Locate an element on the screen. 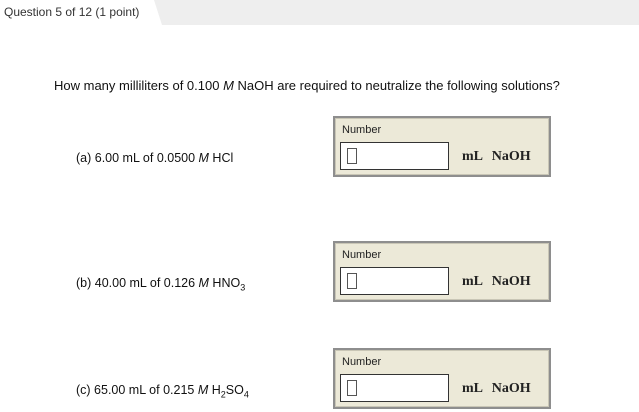 The width and height of the screenshot is (639, 412). part-c-label: (c) 65.00 mL of 0.215 M H2SO4 is located at coordinates (162, 391).